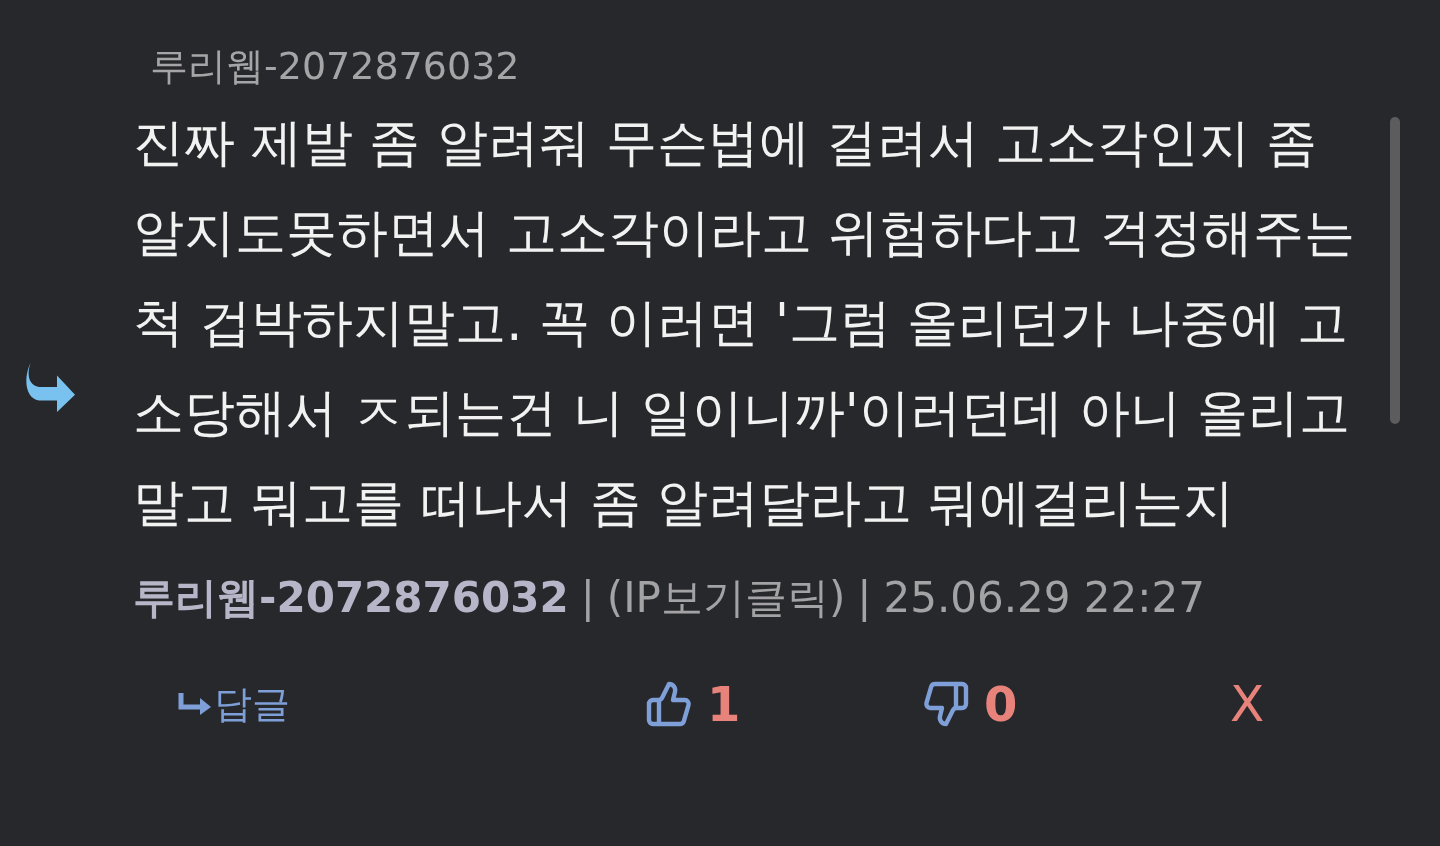 The image size is (1440, 846). Describe the element at coordinates (1247, 704) in the screenshot. I see `delete-button: X` at that location.